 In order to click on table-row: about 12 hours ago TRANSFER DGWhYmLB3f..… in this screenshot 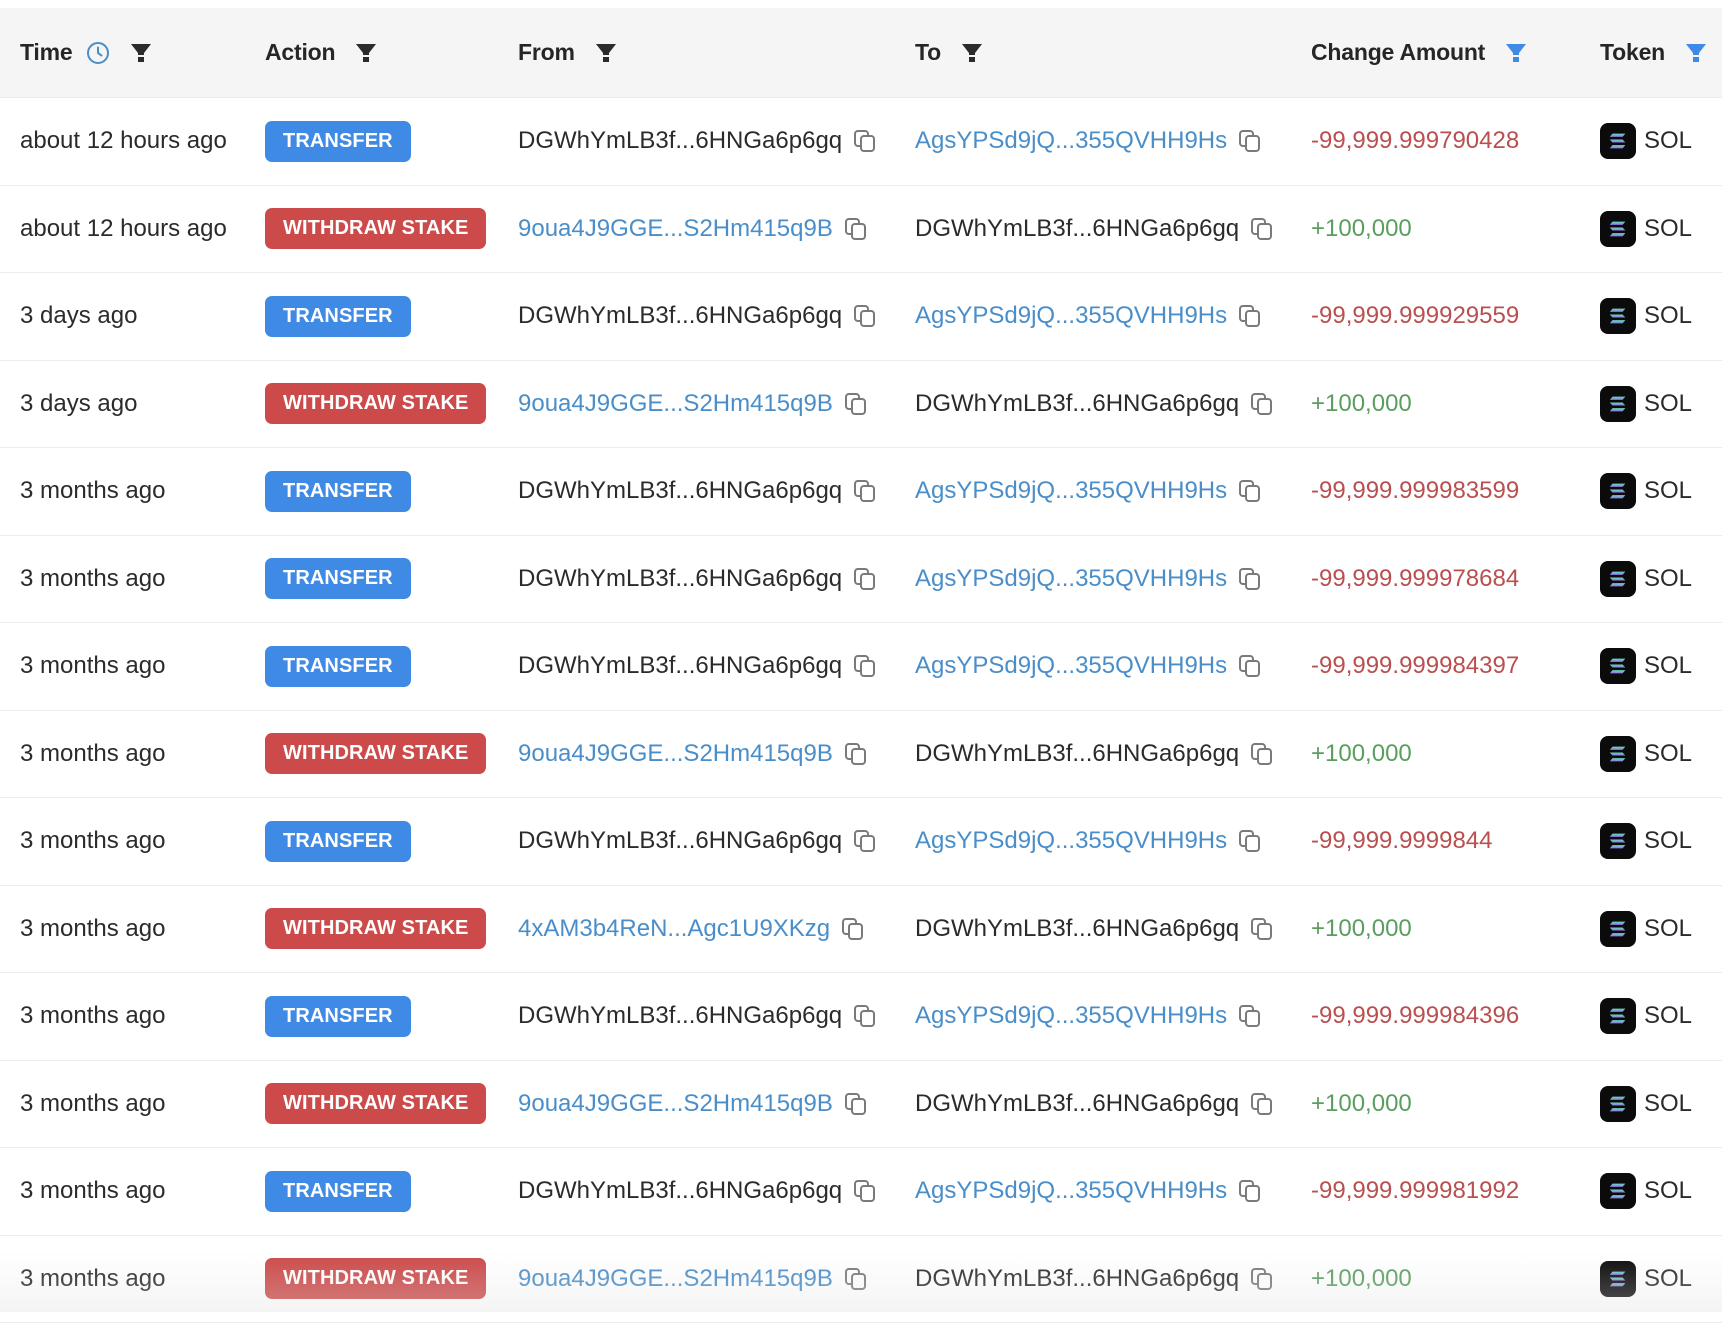, I will do `click(861, 142)`.